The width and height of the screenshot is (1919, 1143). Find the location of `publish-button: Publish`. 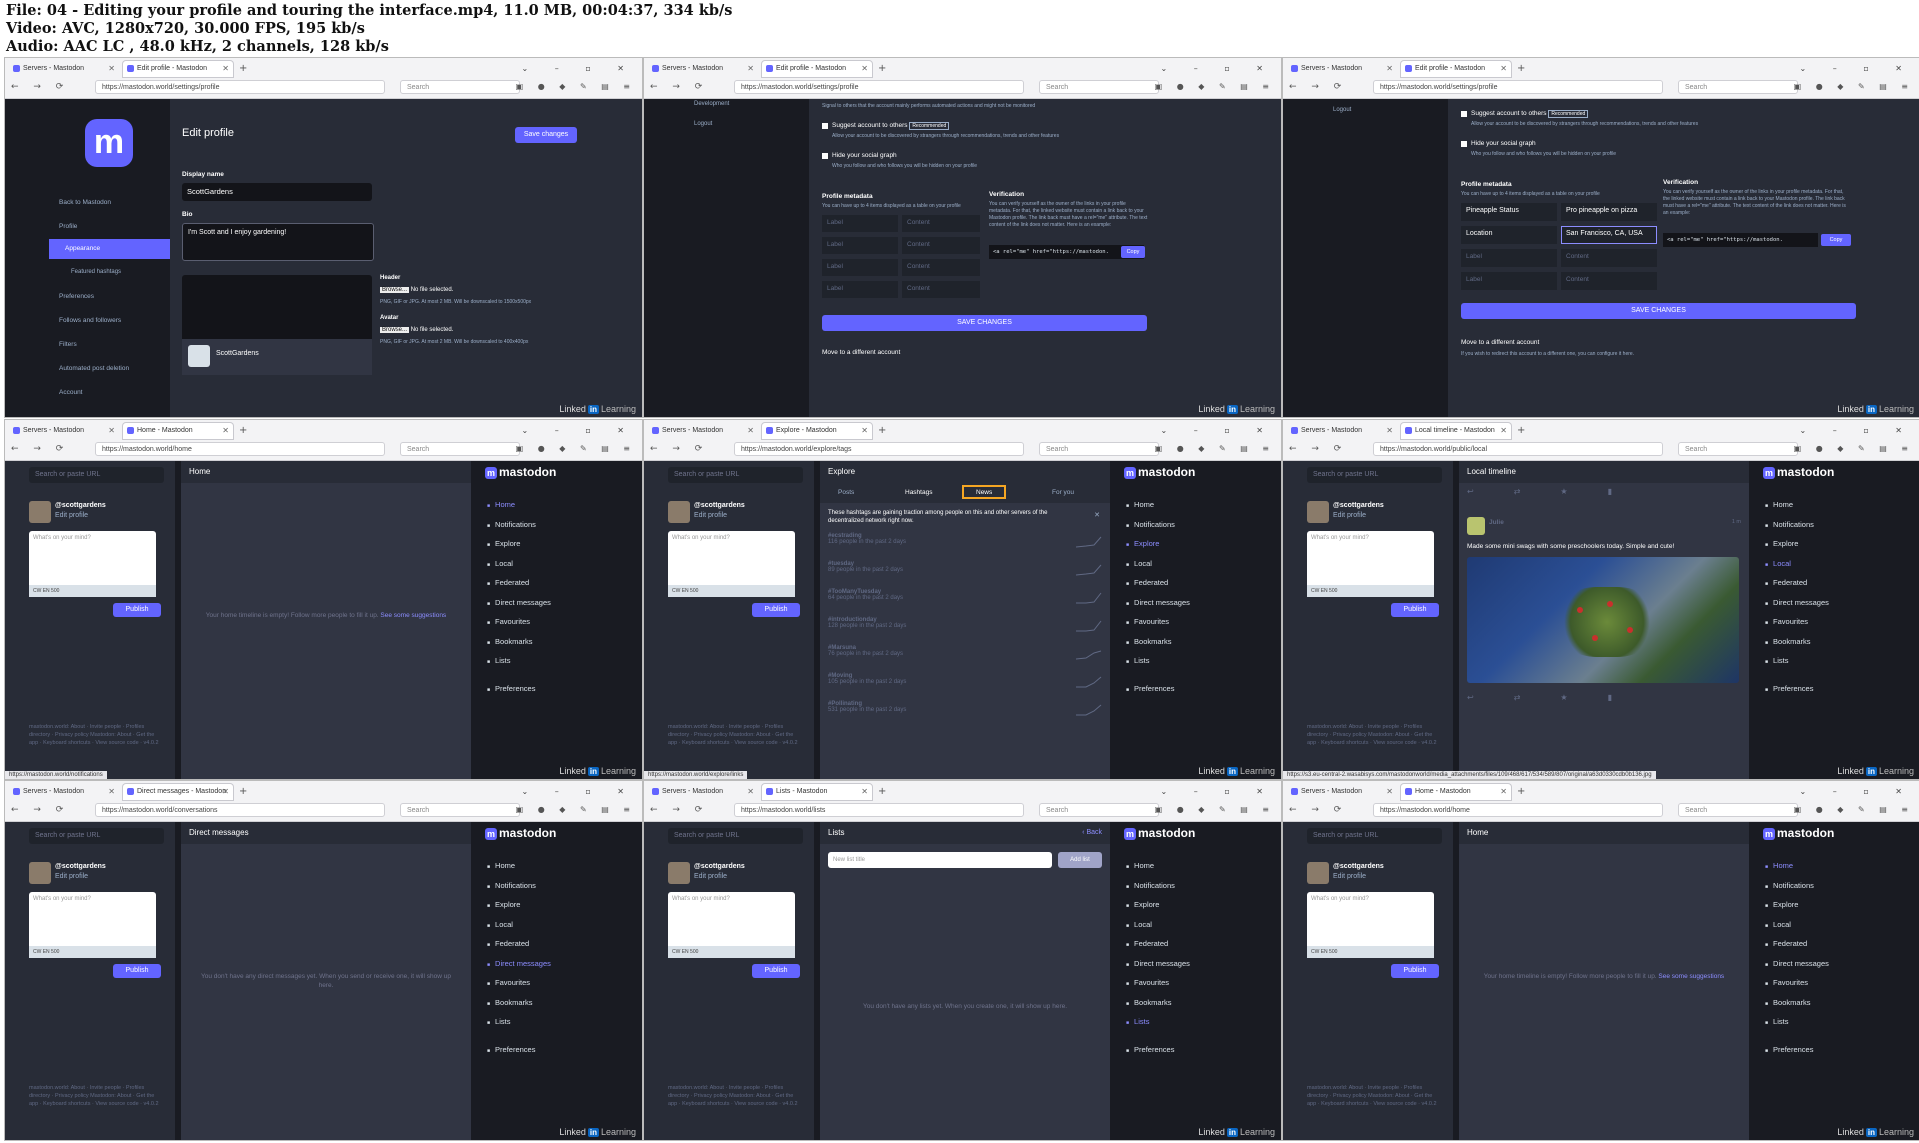

publish-button: Publish is located at coordinates (137, 610).